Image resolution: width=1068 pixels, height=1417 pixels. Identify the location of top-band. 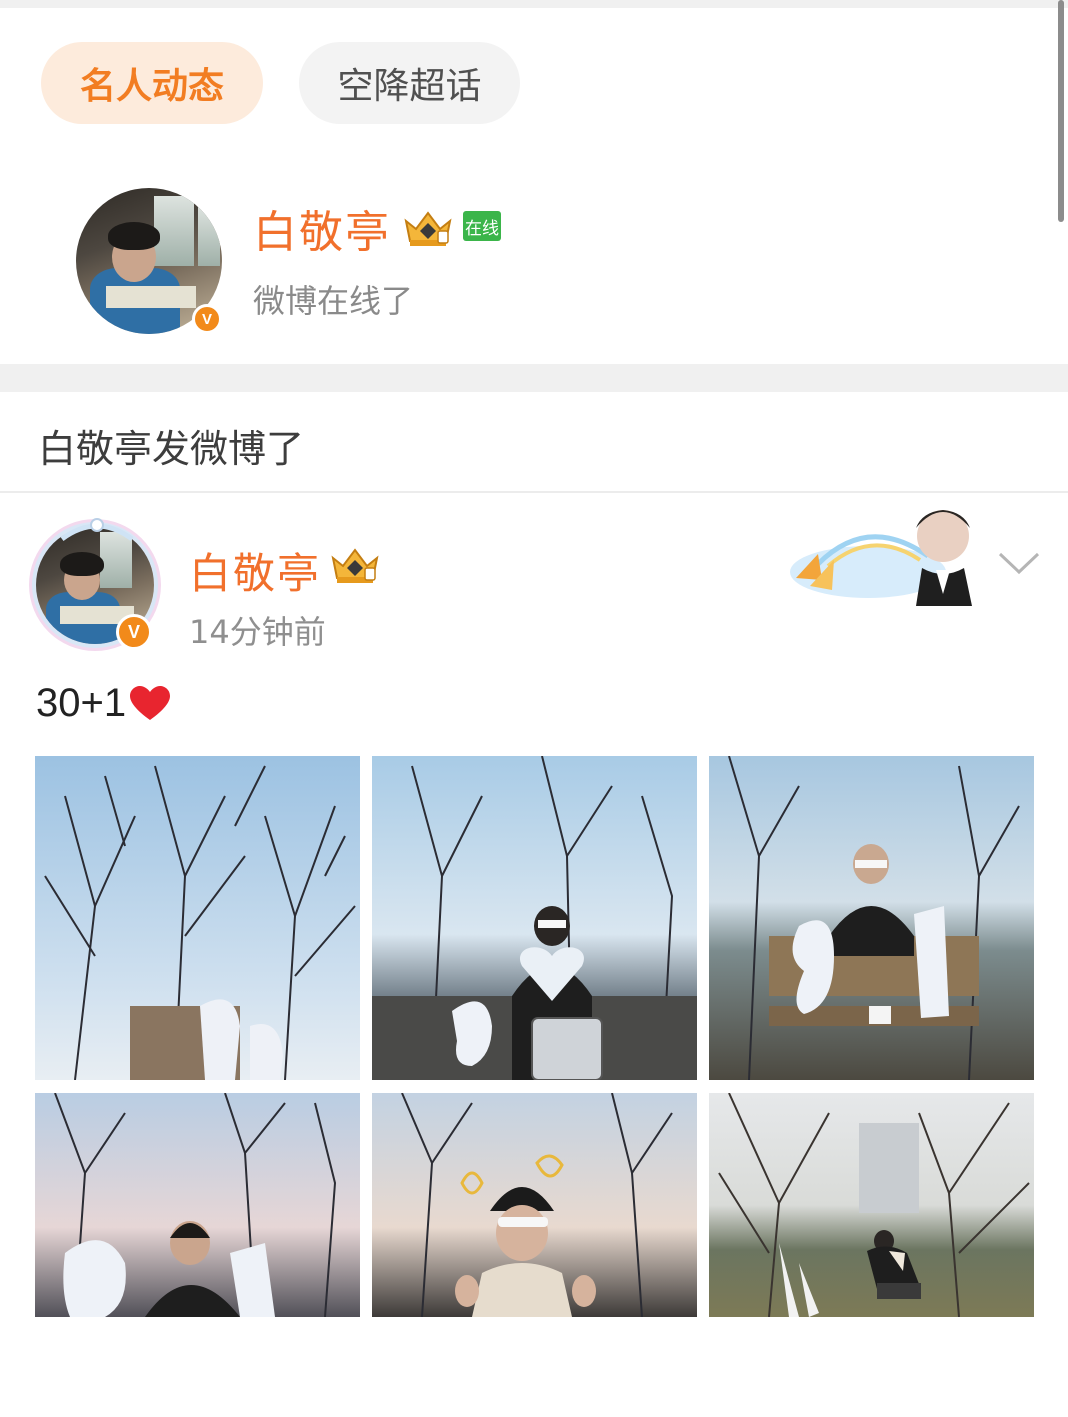
(534, 4).